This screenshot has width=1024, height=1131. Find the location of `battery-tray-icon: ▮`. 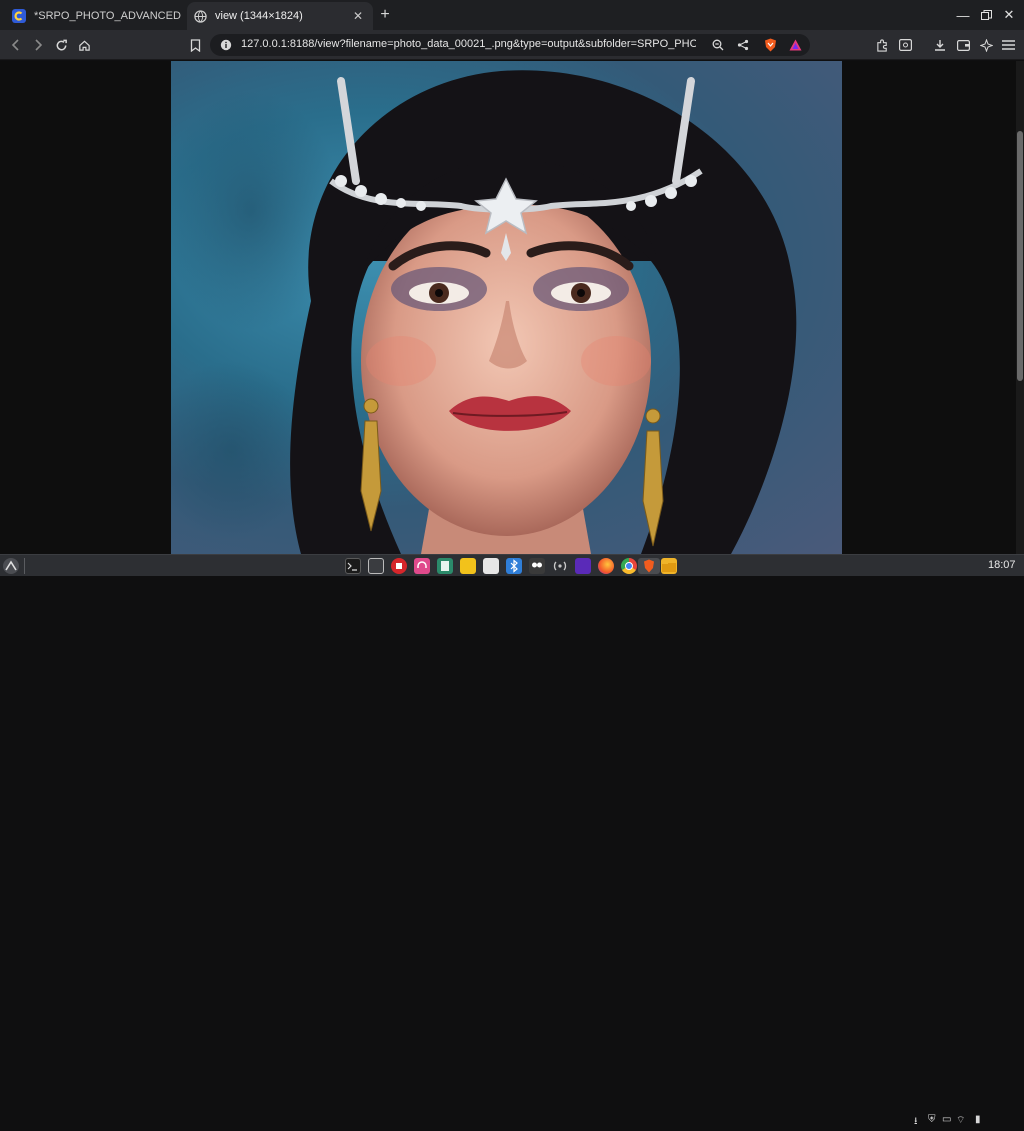

battery-tray-icon: ▮ is located at coordinates (978, 1119).